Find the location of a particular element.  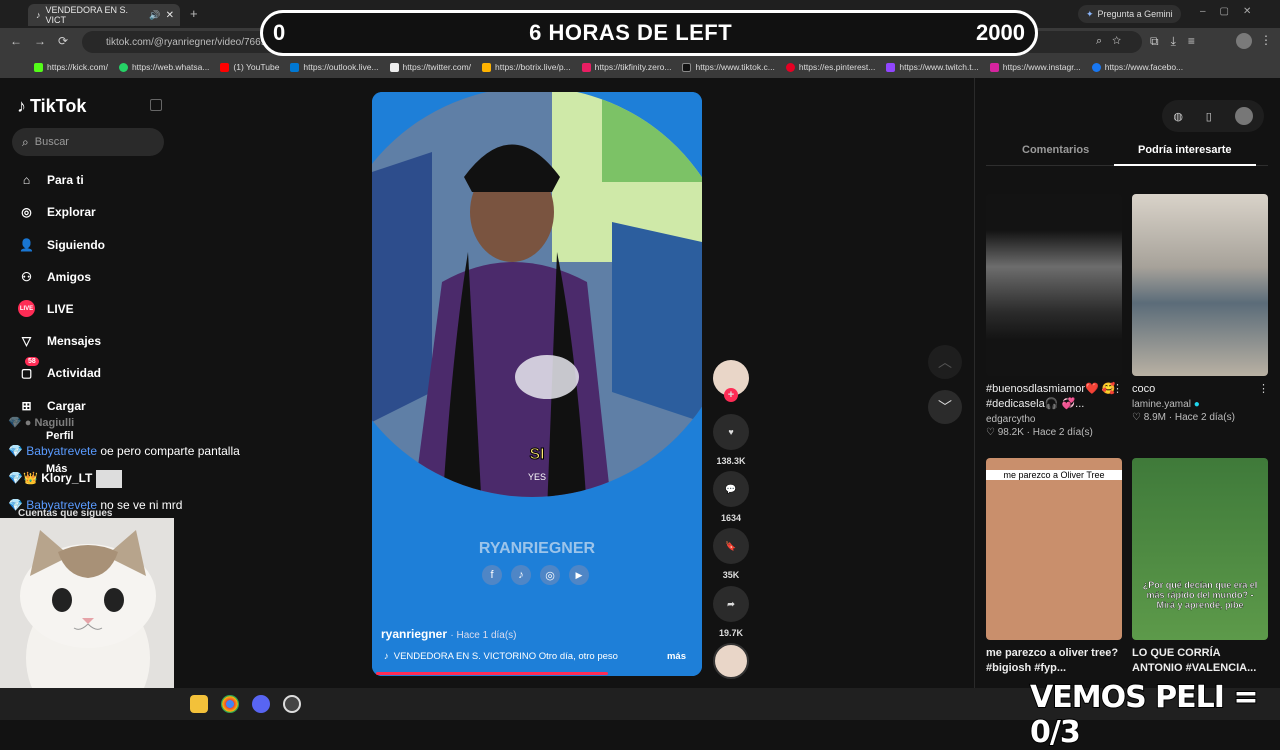

sidebar-item-perfil: Perfil is located at coordinates (60, 436).